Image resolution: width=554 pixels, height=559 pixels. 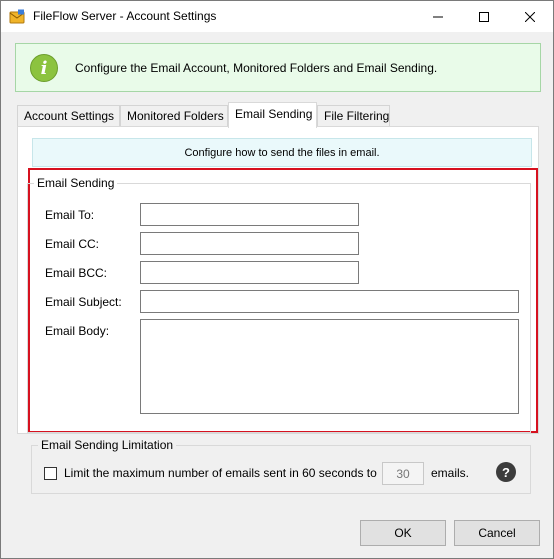 What do you see at coordinates (249, 272) in the screenshot?
I see `email-bcc-input` at bounding box center [249, 272].